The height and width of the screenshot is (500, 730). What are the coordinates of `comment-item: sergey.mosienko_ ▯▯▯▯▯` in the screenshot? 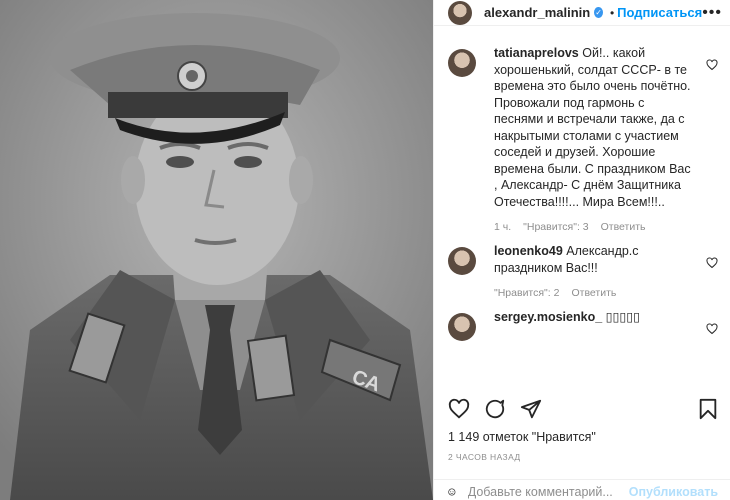 It's located at (583, 325).